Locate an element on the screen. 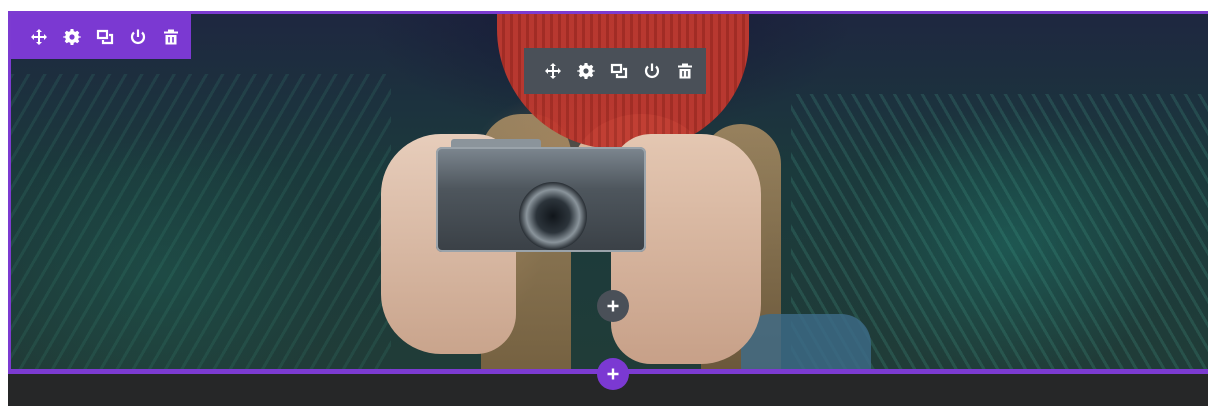  section-duplicate-button is located at coordinates (104, 37).